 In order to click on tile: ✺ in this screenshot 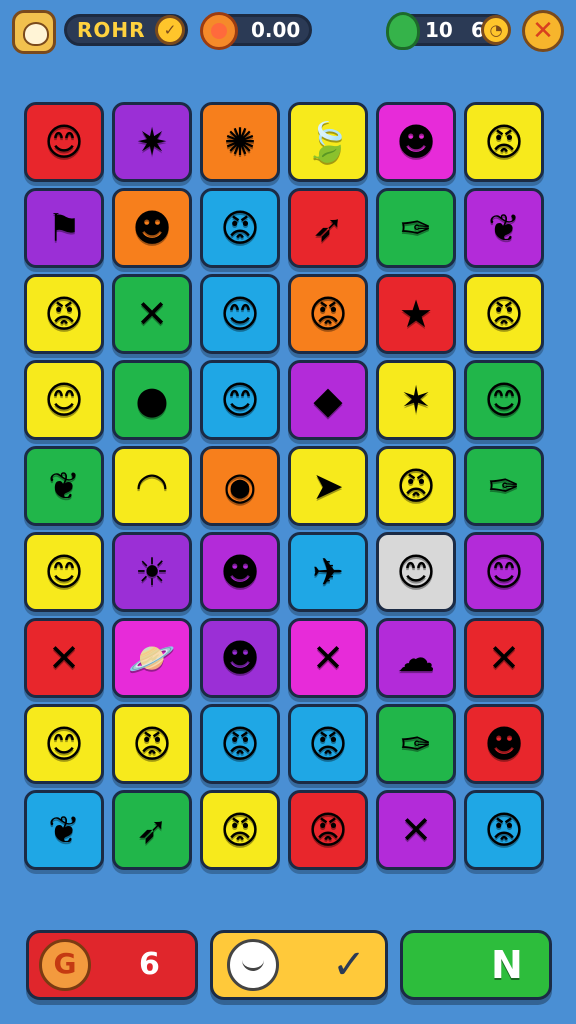, I will do `click(240, 142)`.